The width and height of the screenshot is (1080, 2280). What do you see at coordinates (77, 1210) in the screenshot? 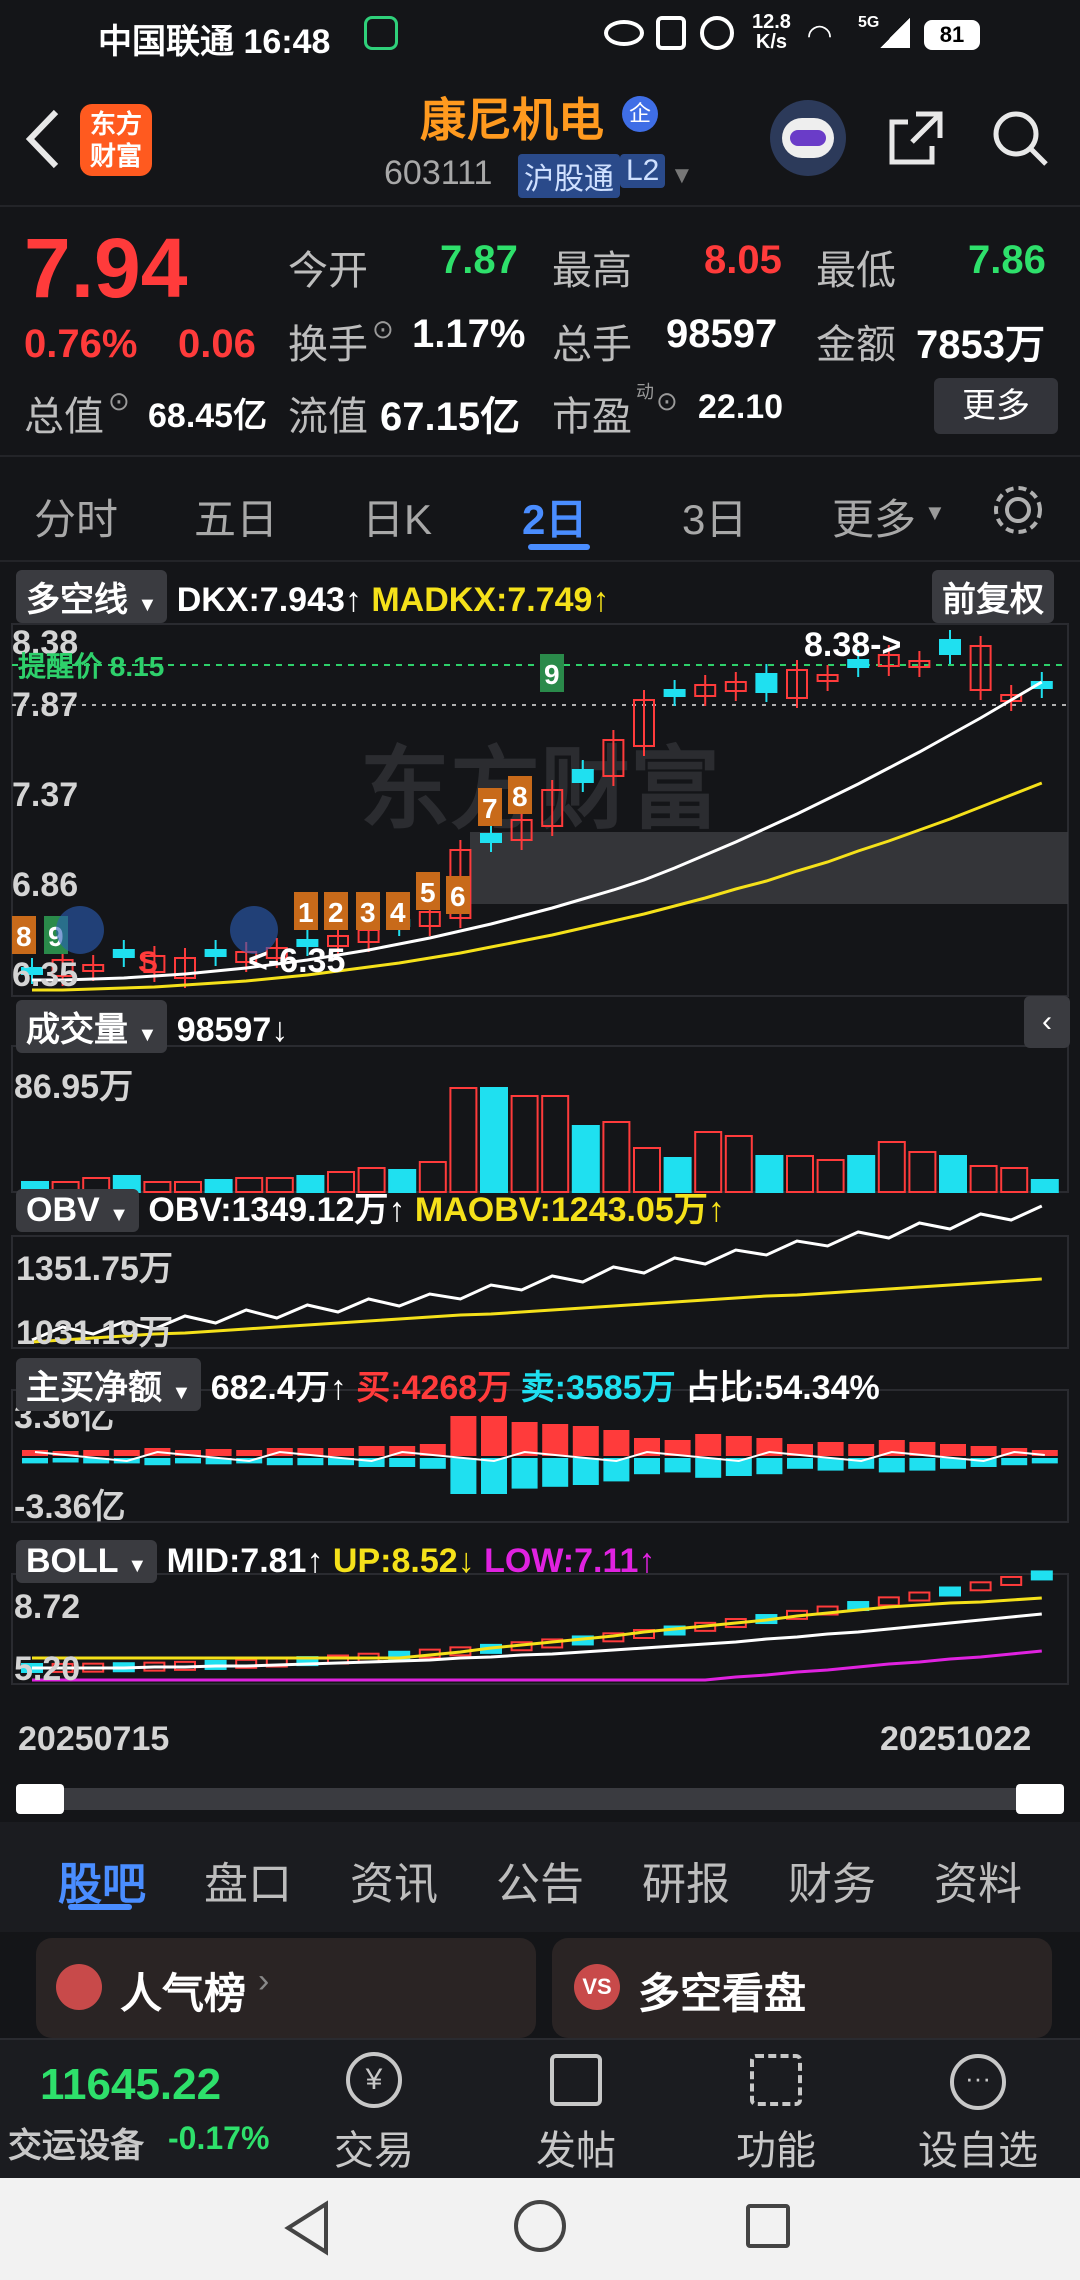
I see `obv-selector: OBV ▼` at bounding box center [77, 1210].